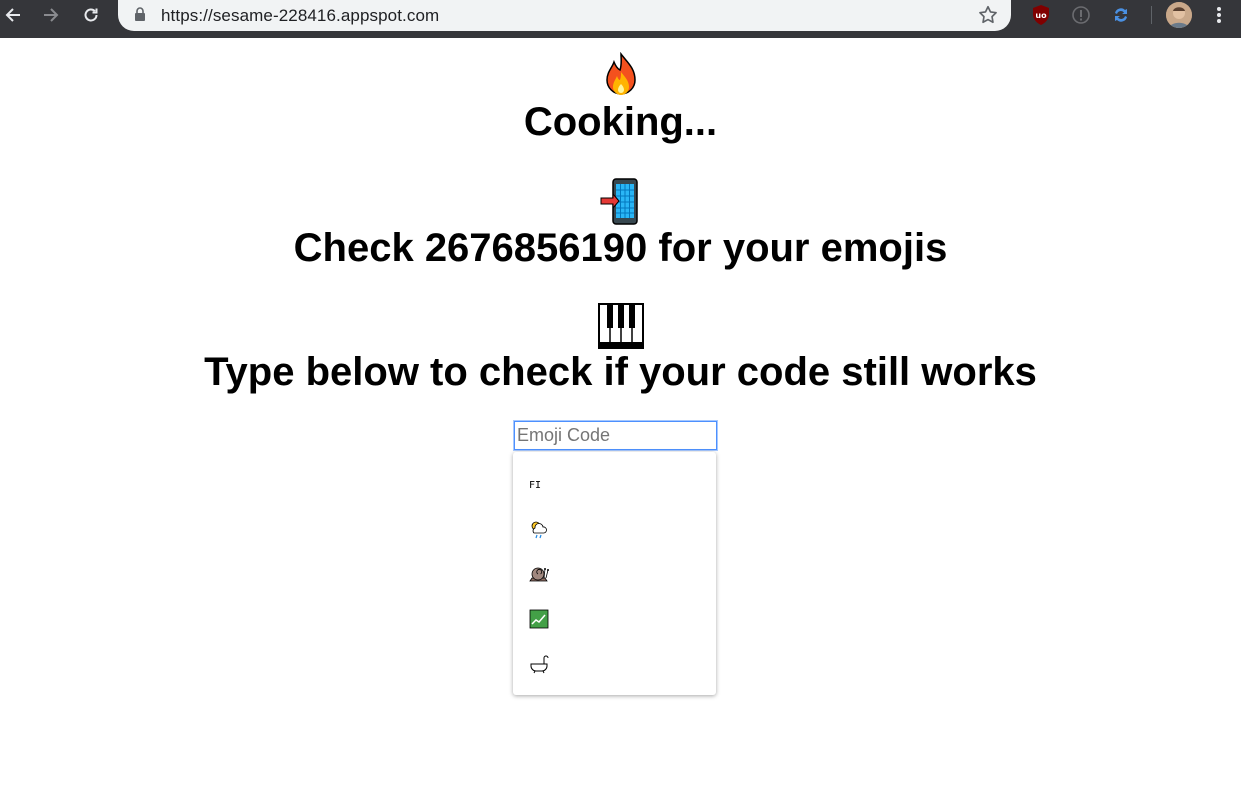  I want to click on url-text: https://sesame-228416.appspot.com, so click(300, 16).